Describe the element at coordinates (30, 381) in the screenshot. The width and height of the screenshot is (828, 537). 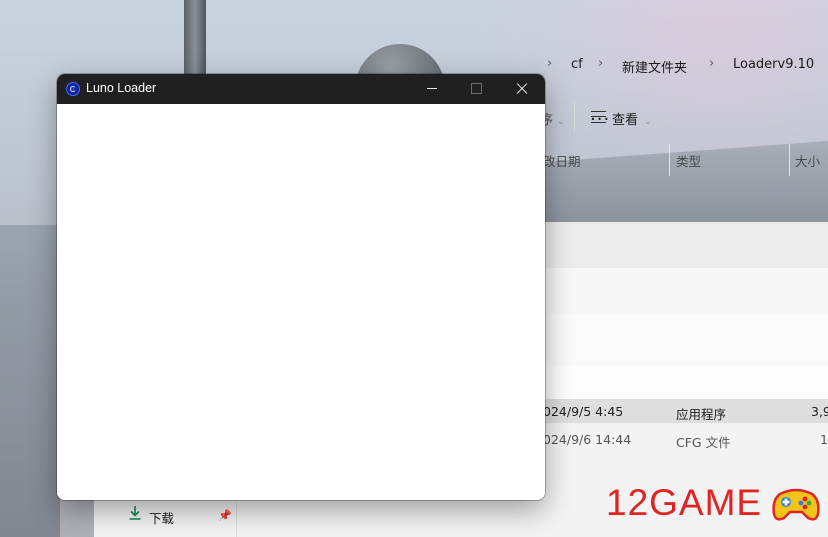
I see `wallpaper-building` at that location.